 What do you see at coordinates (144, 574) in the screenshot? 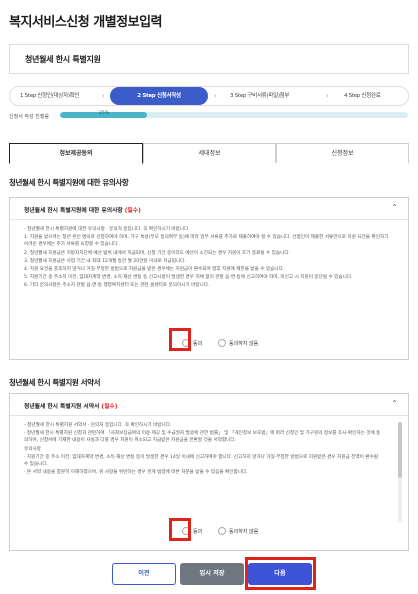
I see `prev-button: 이전` at bounding box center [144, 574].